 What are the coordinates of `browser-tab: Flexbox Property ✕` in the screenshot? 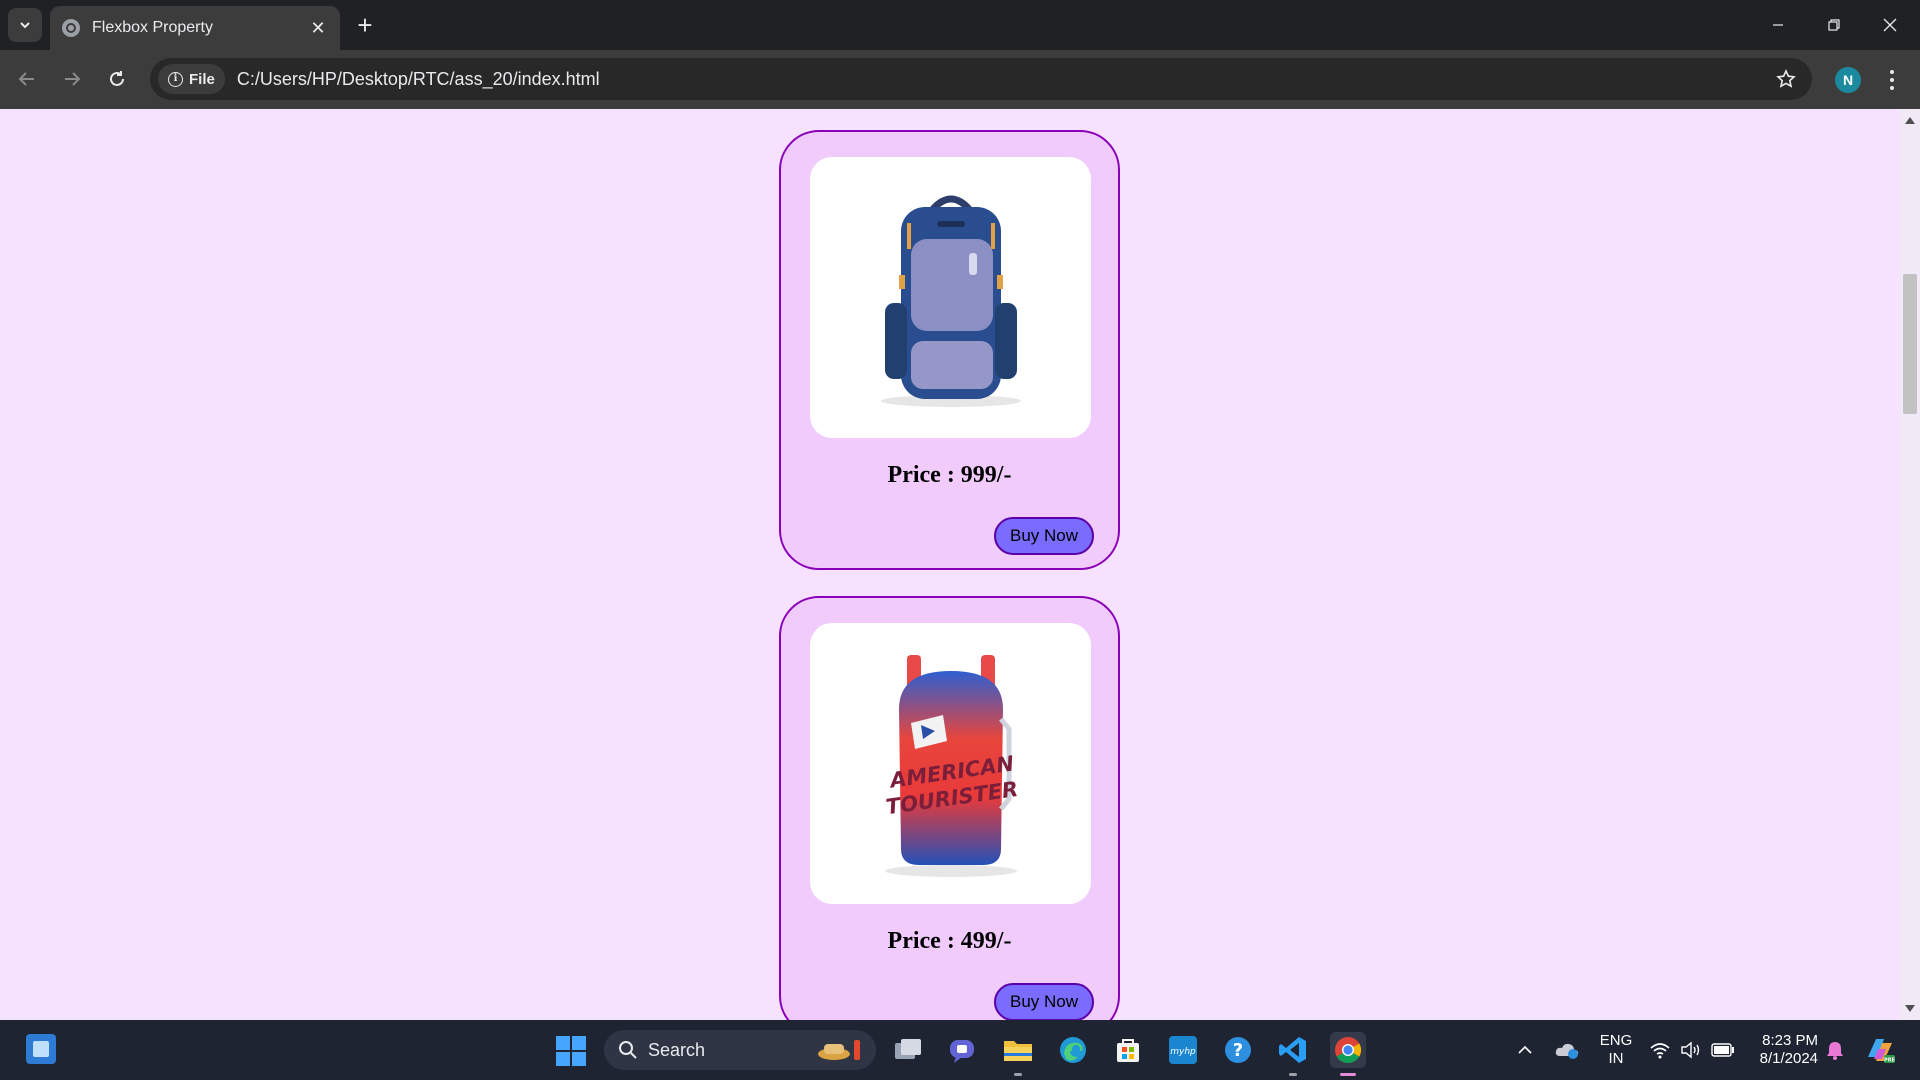 It's located at (195, 28).